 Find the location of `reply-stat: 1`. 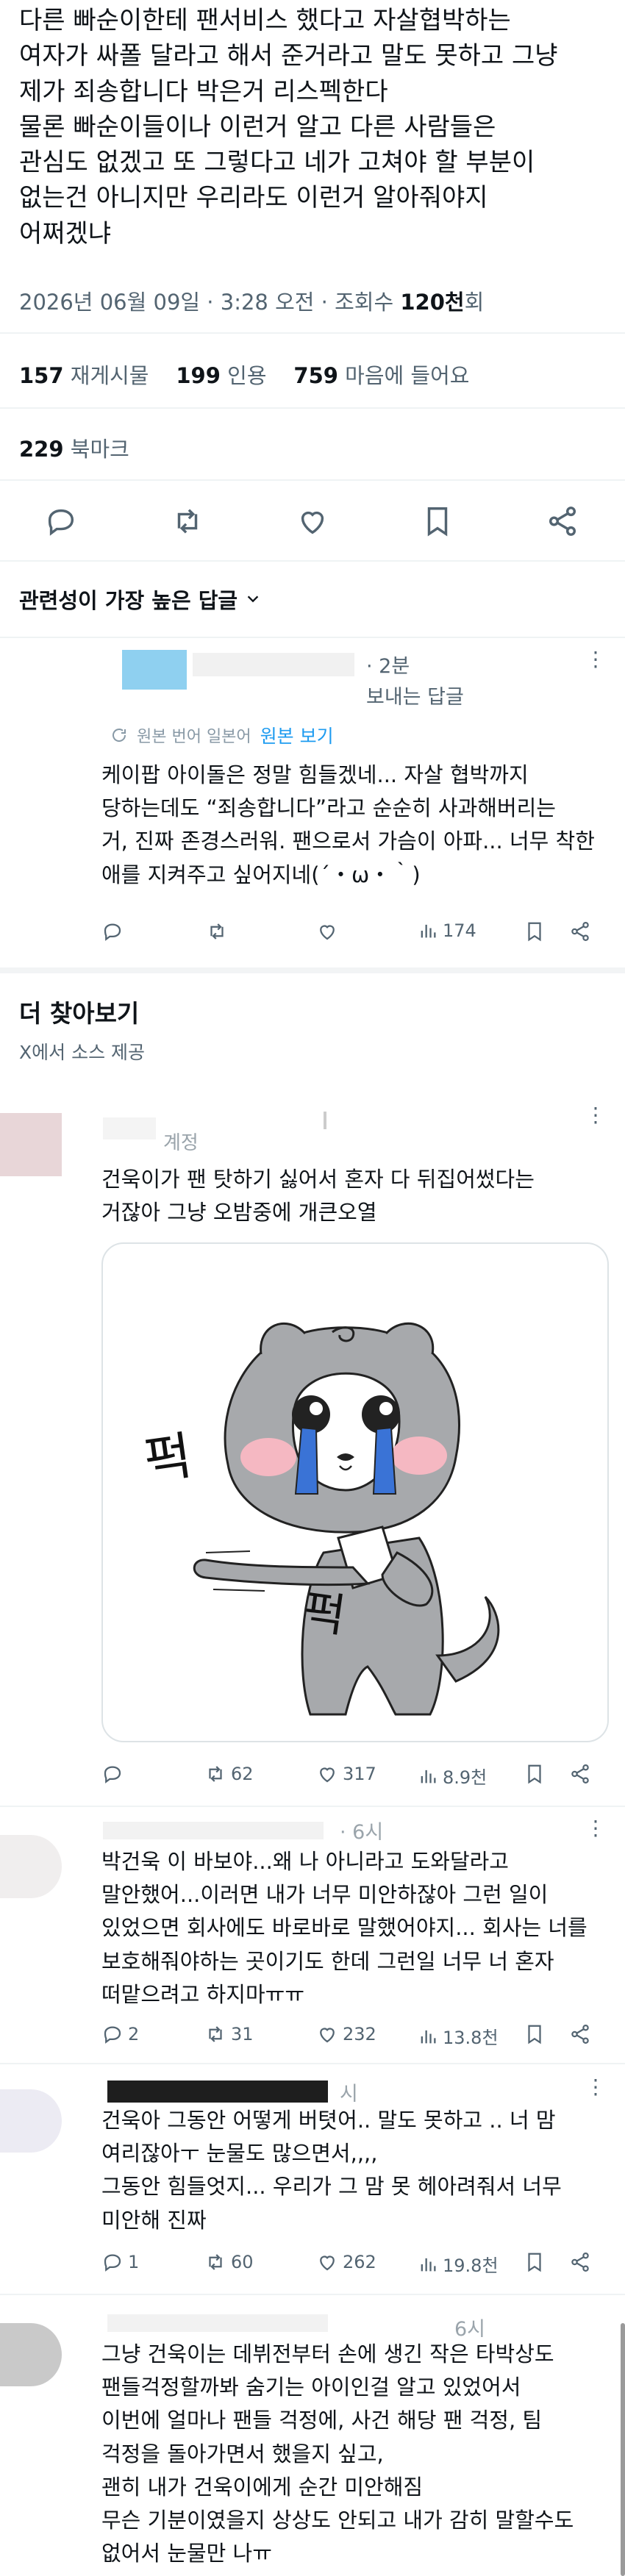

reply-stat: 1 is located at coordinates (120, 2262).